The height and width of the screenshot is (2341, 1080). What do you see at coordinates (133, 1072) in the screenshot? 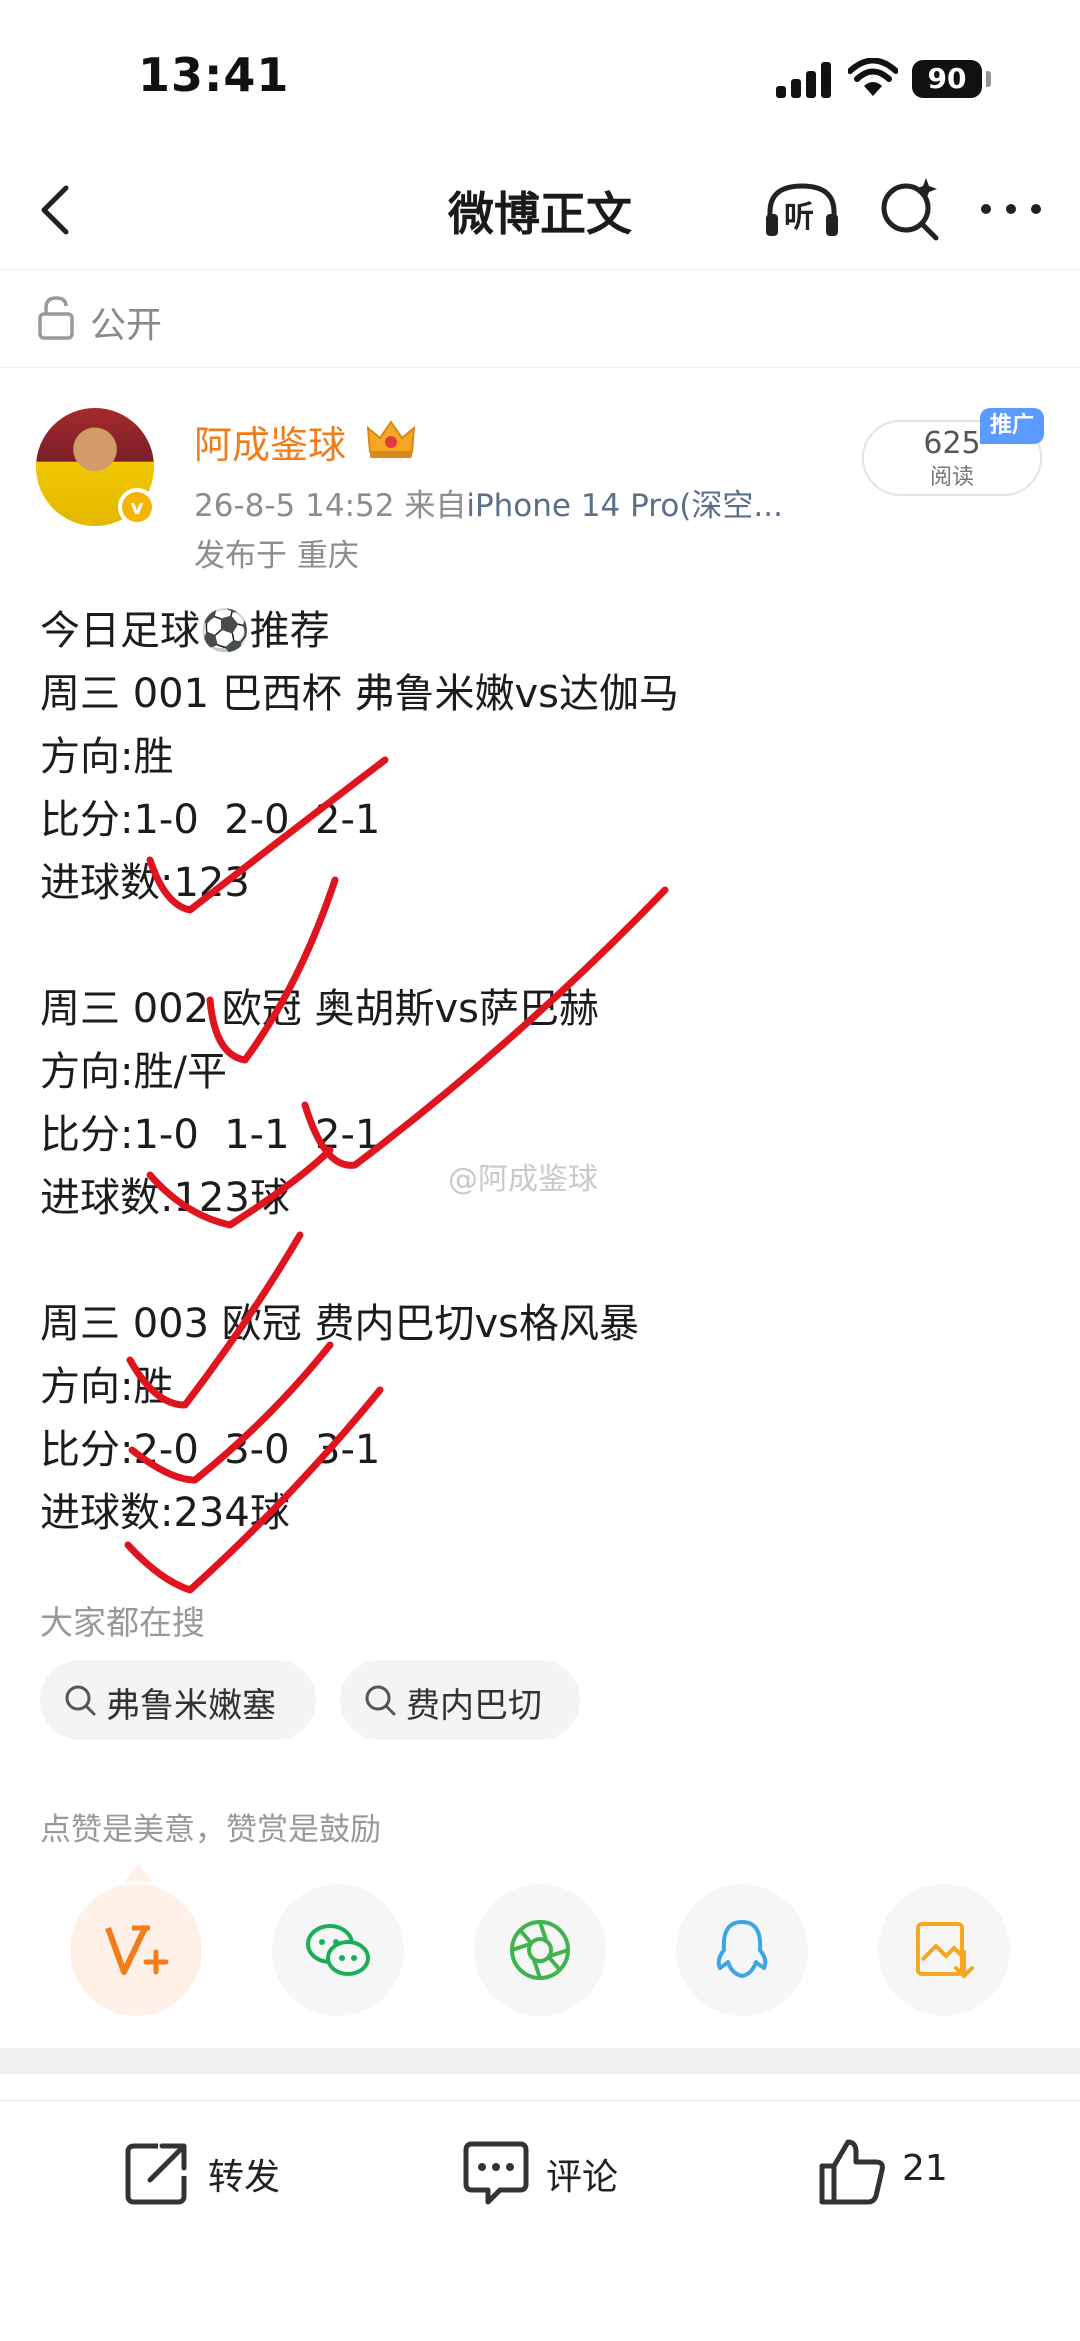
I see `post-line: 方向:胜/平` at bounding box center [133, 1072].